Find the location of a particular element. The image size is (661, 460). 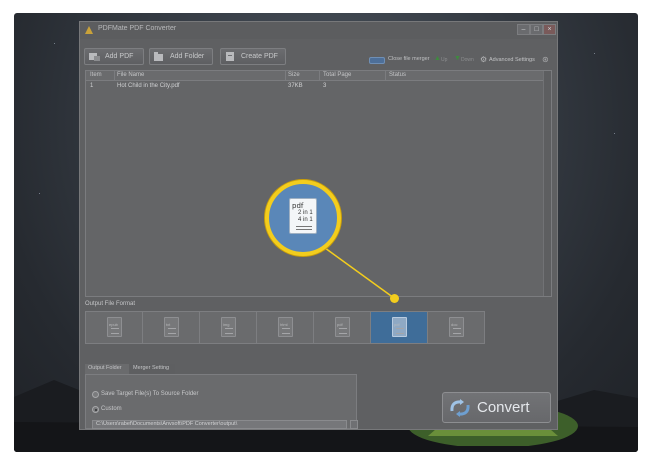

minimize-button: – is located at coordinates (523, 29).